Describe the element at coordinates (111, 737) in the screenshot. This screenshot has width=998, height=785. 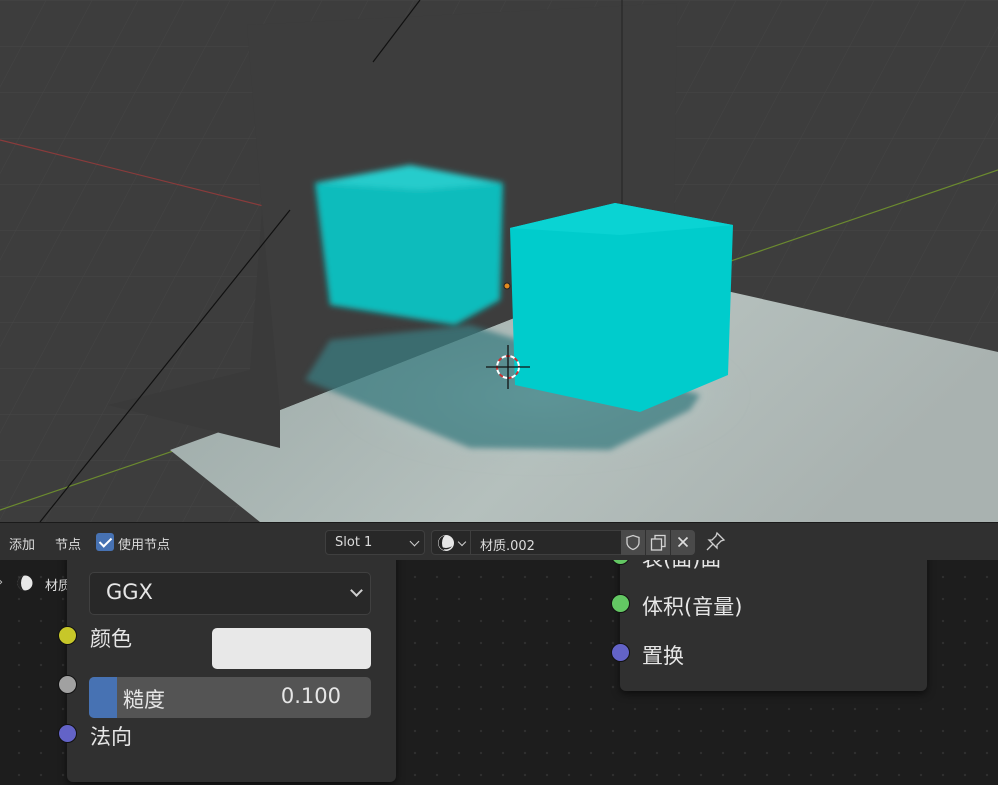
I see `normal-label: 法向` at that location.